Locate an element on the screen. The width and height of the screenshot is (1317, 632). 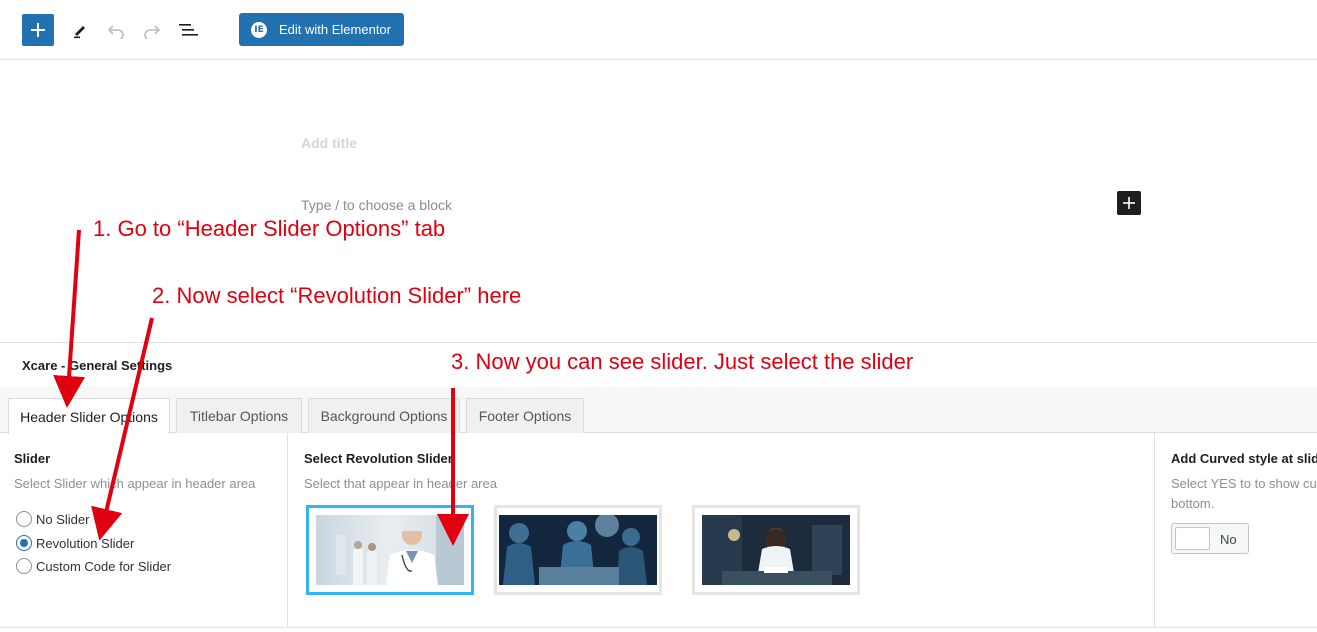
edit-with-elementor-button: IE Edit with Elementor is located at coordinates (321, 29).